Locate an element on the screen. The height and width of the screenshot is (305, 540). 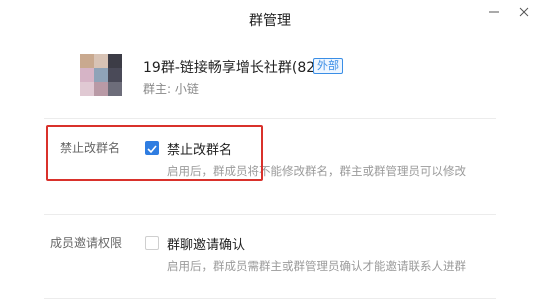
minimize-button is located at coordinates (494, 12).